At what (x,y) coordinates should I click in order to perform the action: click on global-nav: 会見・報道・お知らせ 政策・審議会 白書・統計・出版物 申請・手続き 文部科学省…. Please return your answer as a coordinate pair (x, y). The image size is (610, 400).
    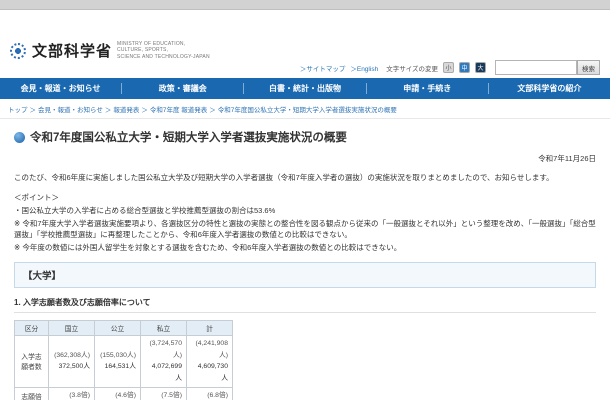
    Looking at the image, I should click on (305, 88).